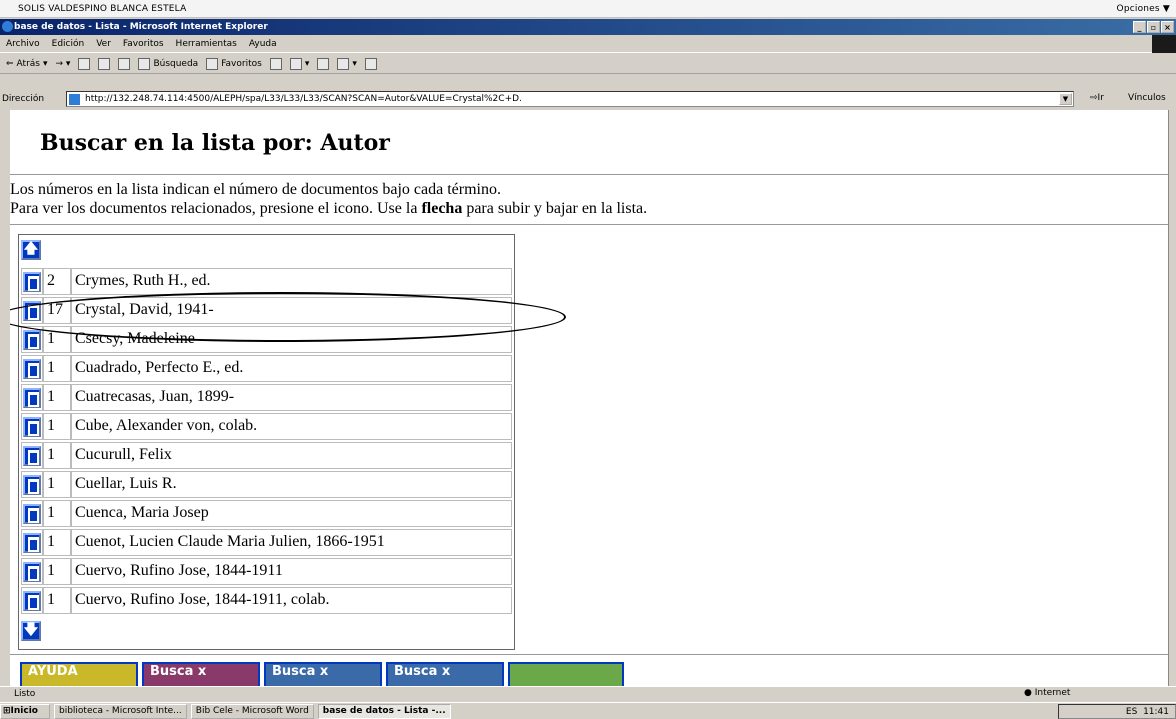  I want to click on edit-button: ▾, so click(347, 63).